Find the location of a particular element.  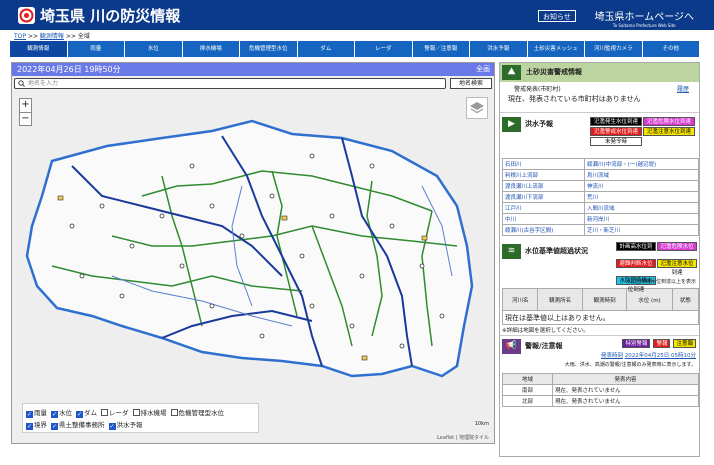

warnings-desc: 大雨、洪水、高潮の警報/注意報のみ発表時に表示します。 is located at coordinates (630, 365).